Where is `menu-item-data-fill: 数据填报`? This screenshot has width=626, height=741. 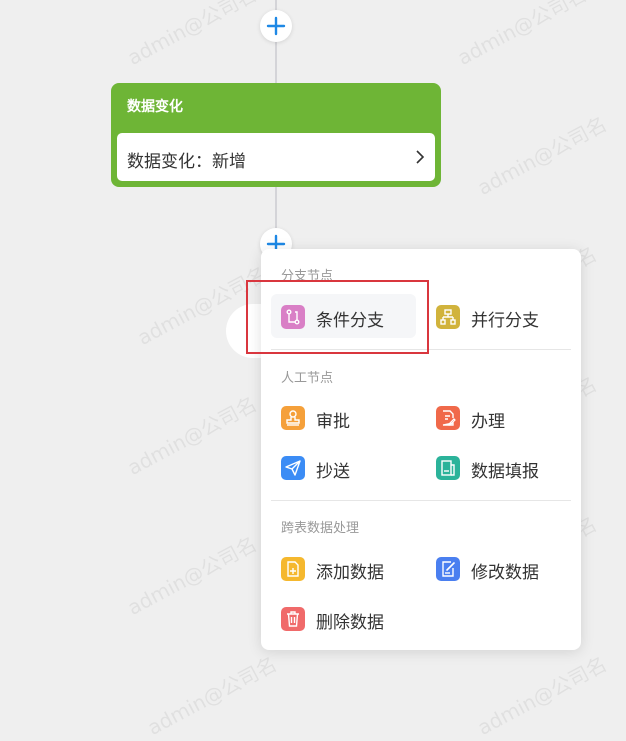
menu-item-data-fill: 数据填报 is located at coordinates (498, 467).